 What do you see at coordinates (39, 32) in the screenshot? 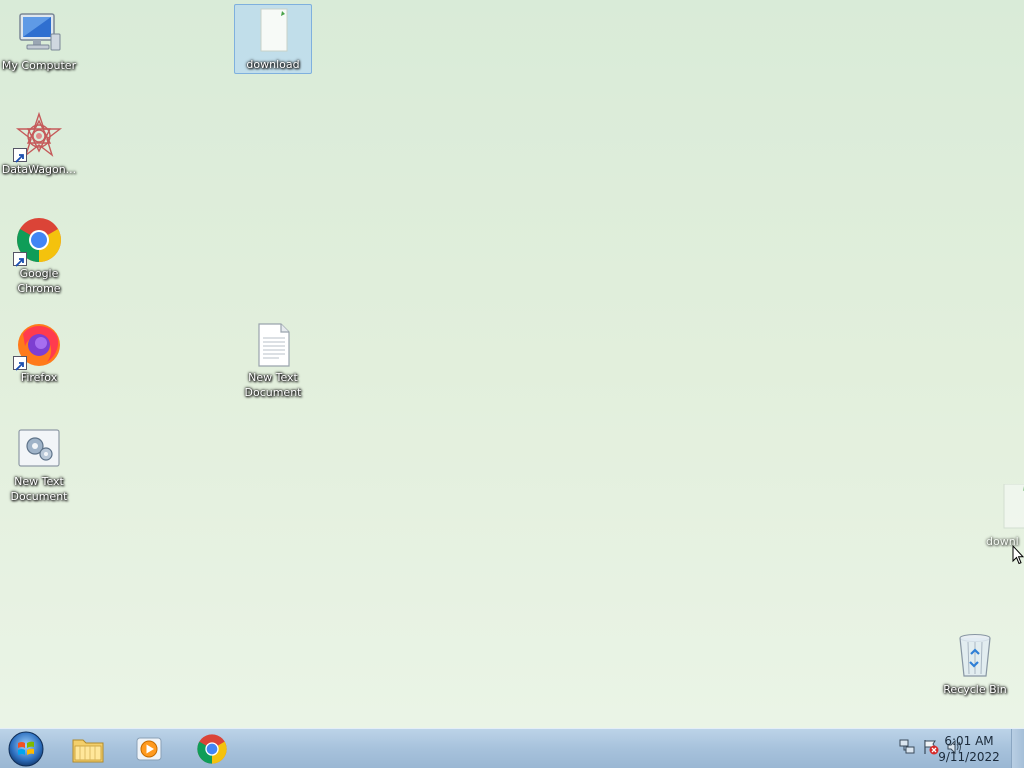
I see `monitor-icon` at bounding box center [39, 32].